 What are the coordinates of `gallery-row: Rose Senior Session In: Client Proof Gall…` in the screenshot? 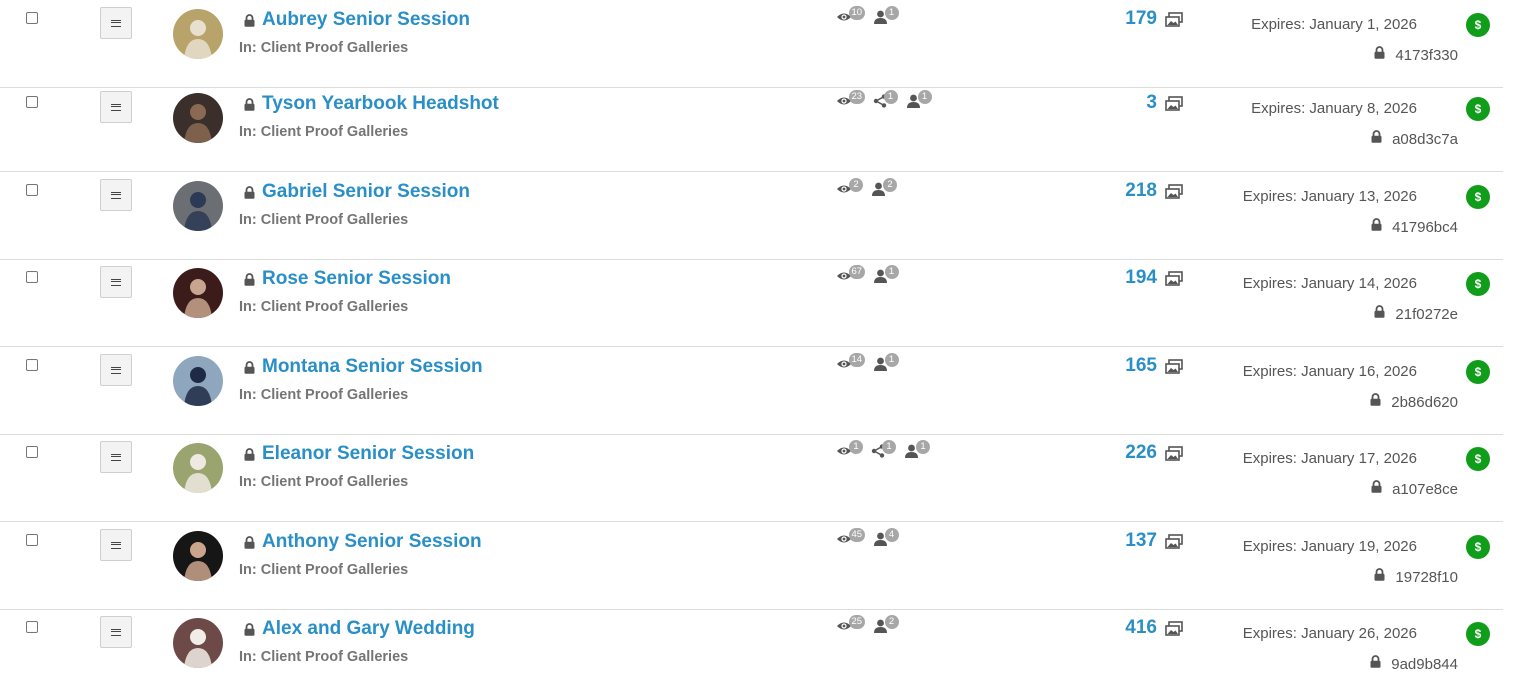 It's located at (751, 303).